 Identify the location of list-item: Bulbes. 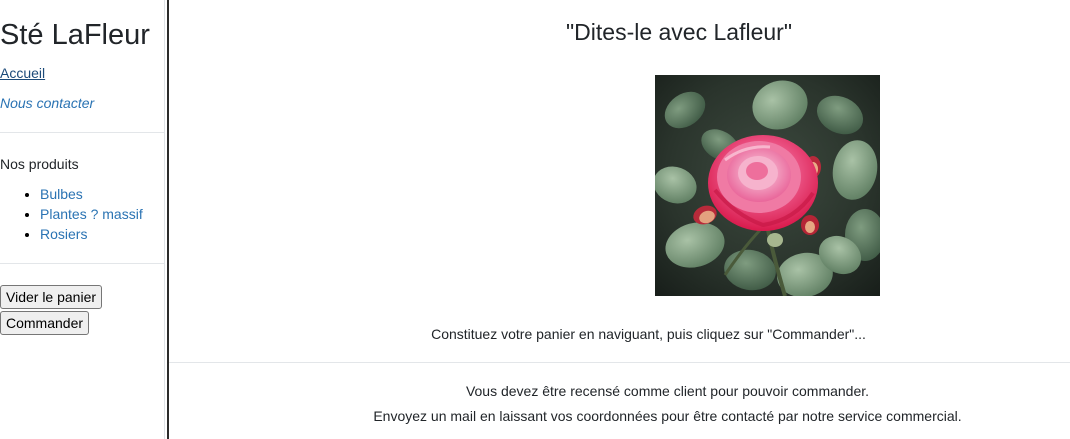
(91, 194).